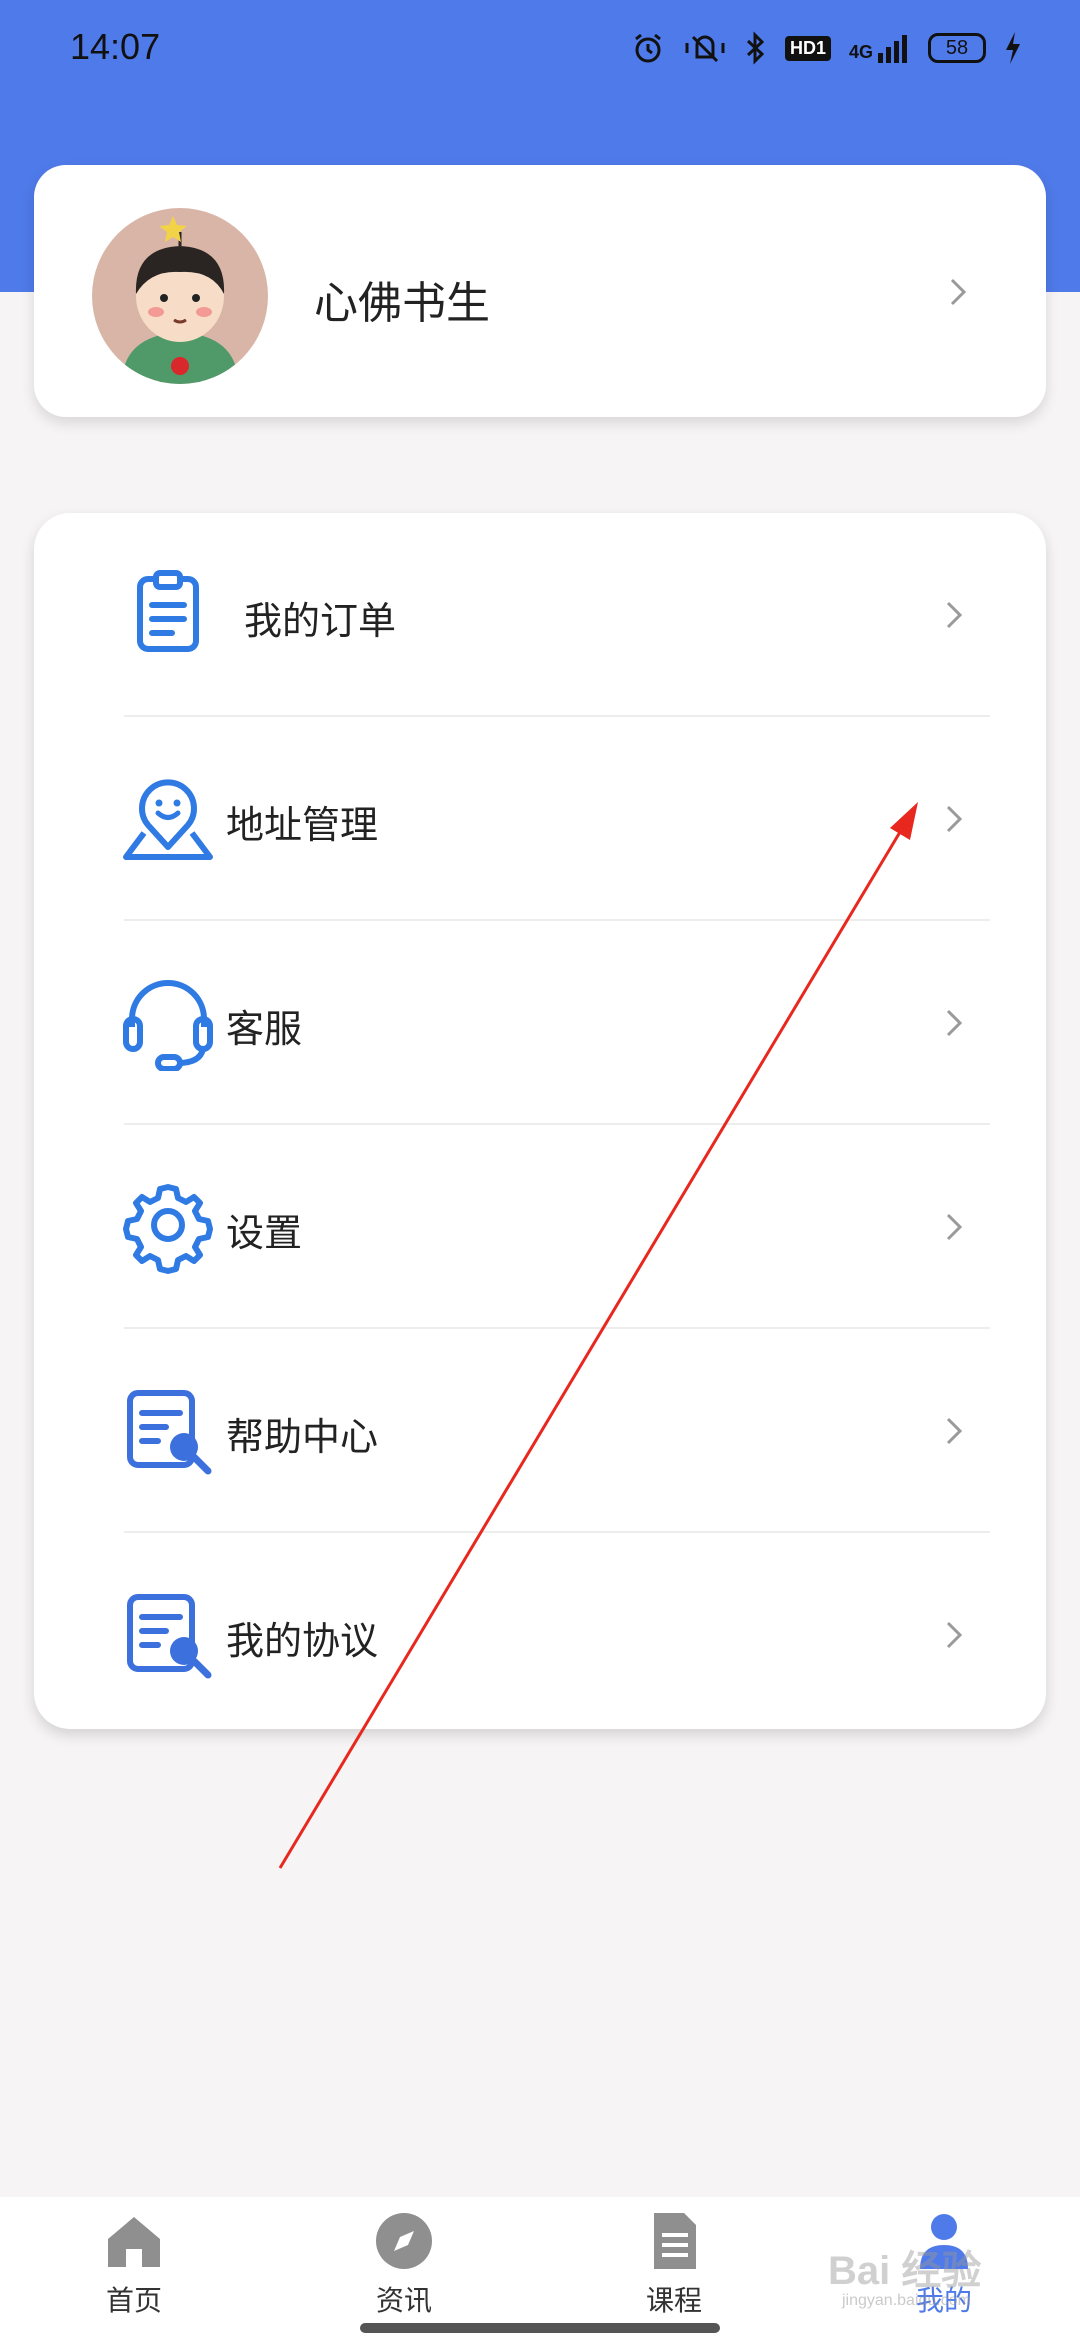 This screenshot has width=1080, height=2340. I want to click on hd-badge: HD1, so click(807, 48).